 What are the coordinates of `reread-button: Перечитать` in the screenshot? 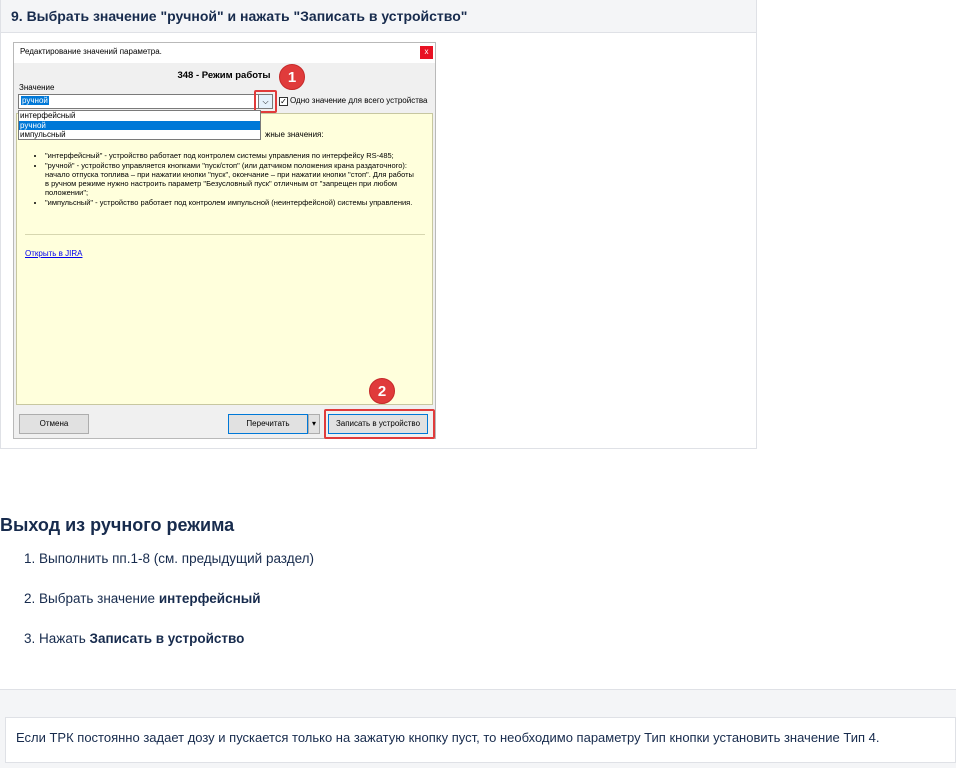 It's located at (268, 424).